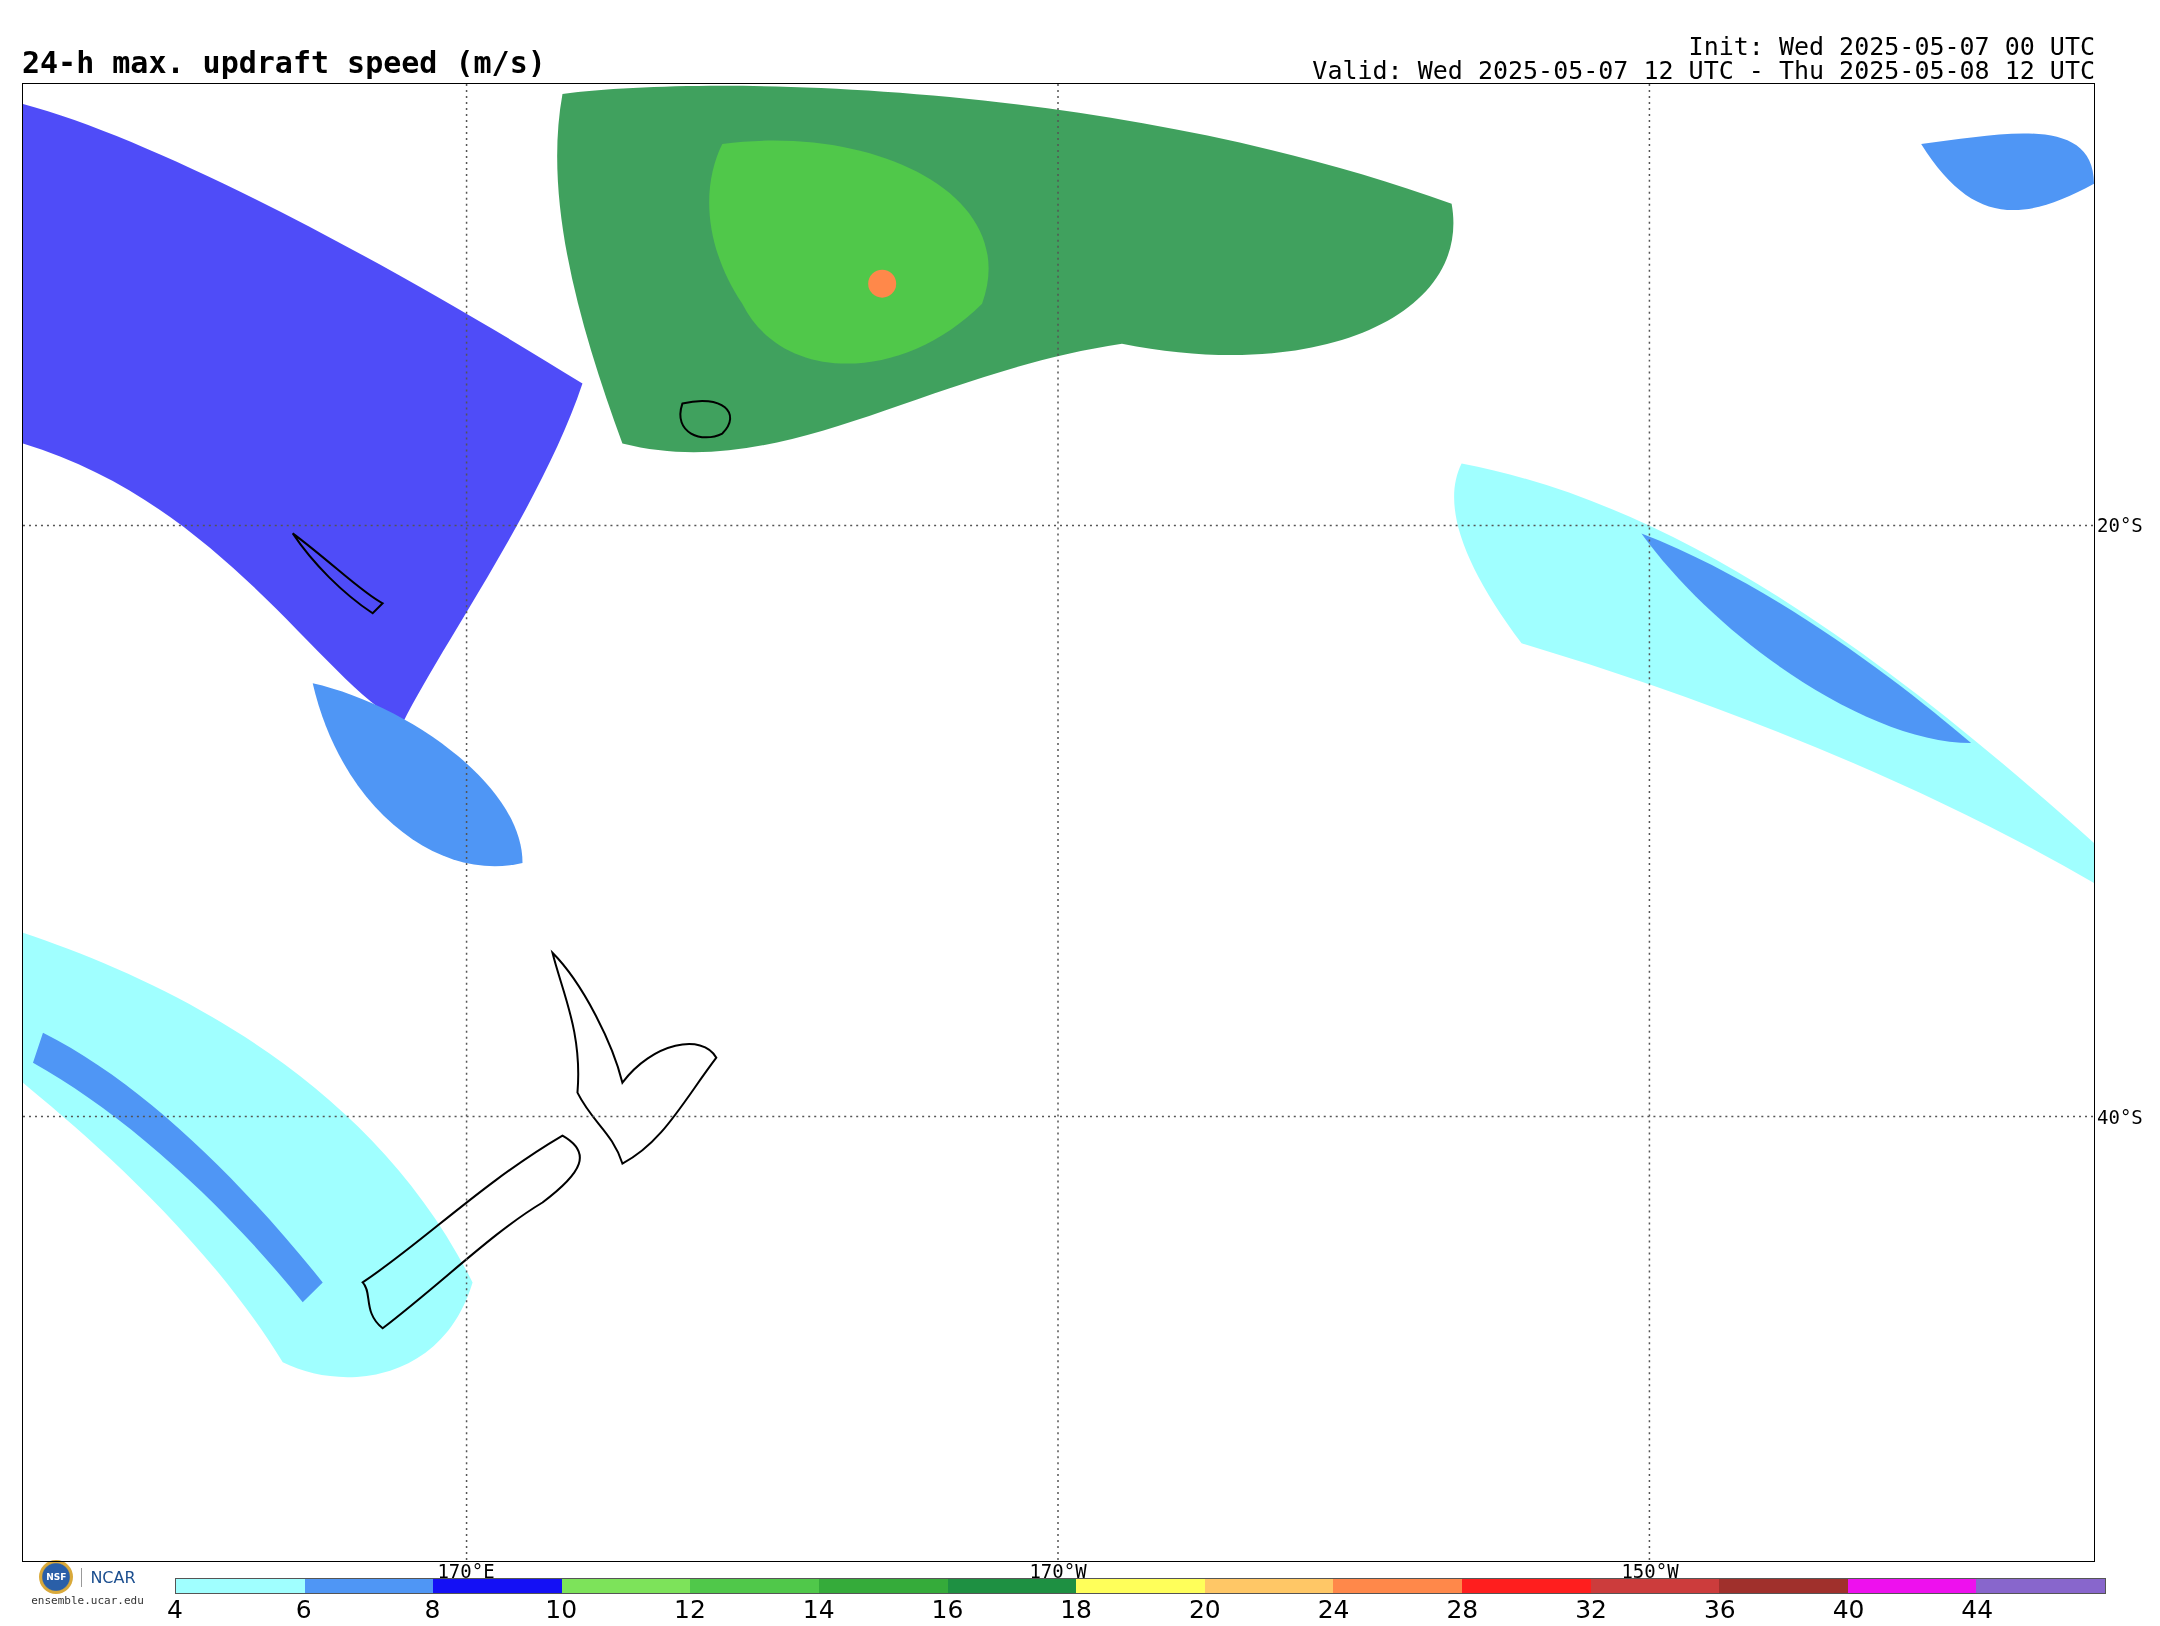  What do you see at coordinates (56, 1577) in the screenshot?
I see `nsf-emblem: NSF` at bounding box center [56, 1577].